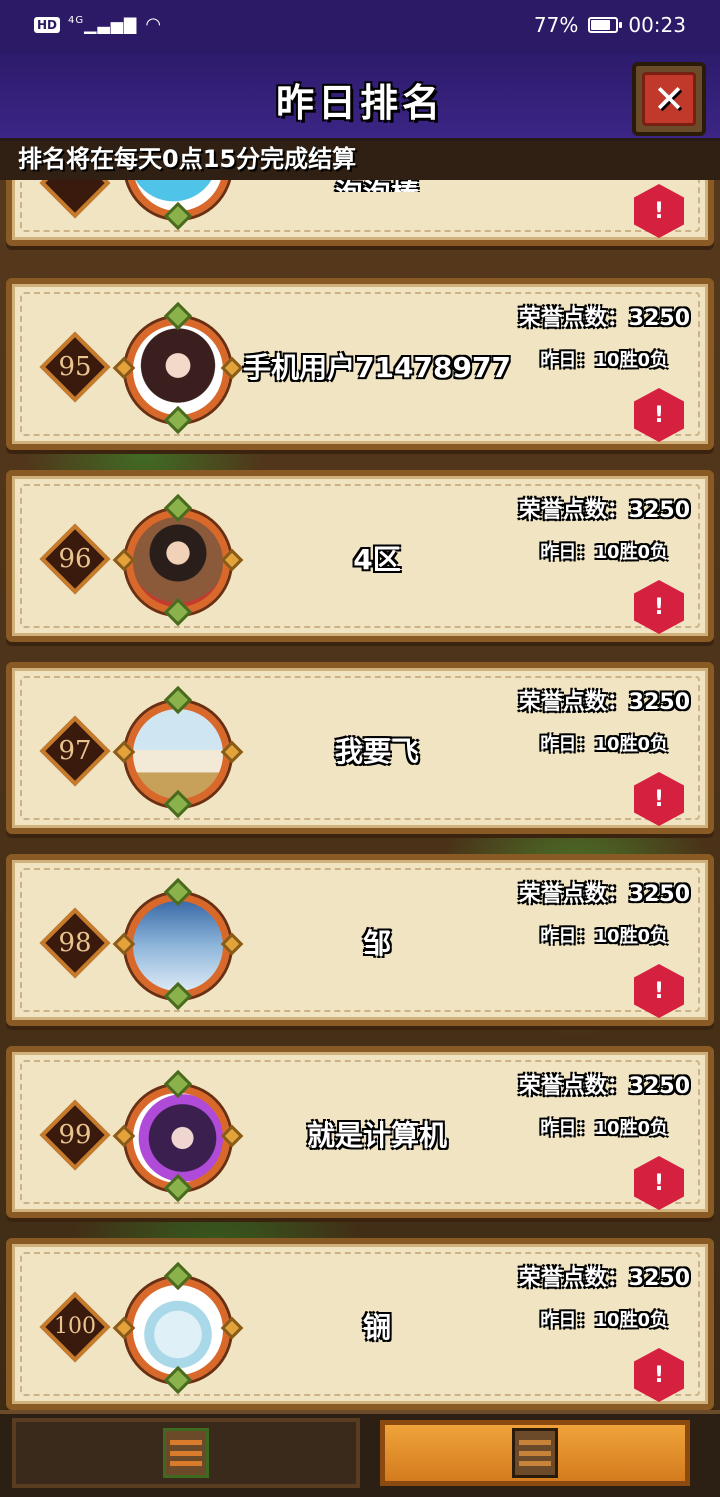 This screenshot has height=1497, width=720. I want to click on rank-badge: 96, so click(75, 559).